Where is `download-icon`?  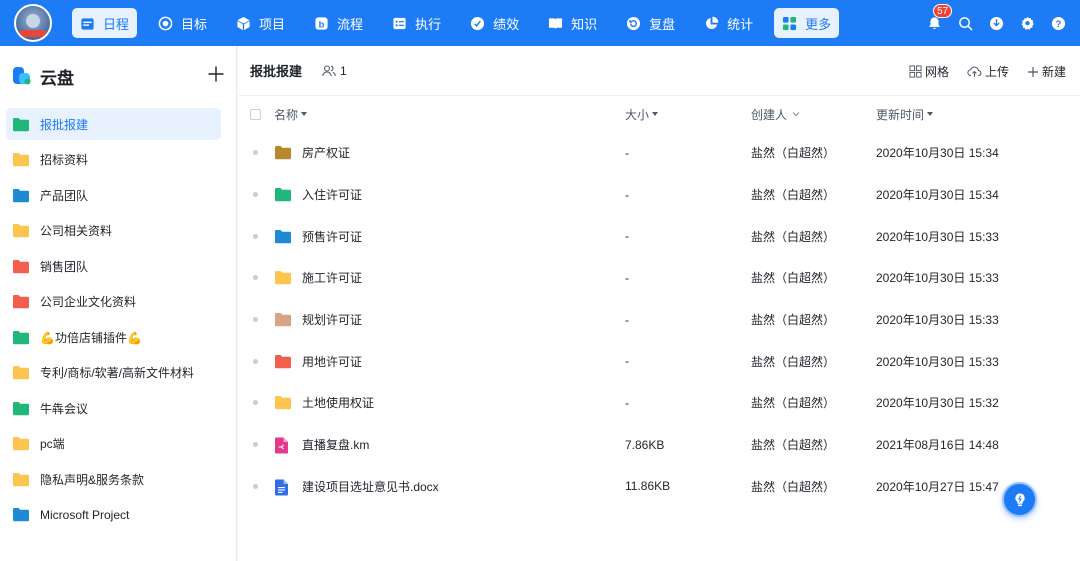
download-icon is located at coordinates (996, 23).